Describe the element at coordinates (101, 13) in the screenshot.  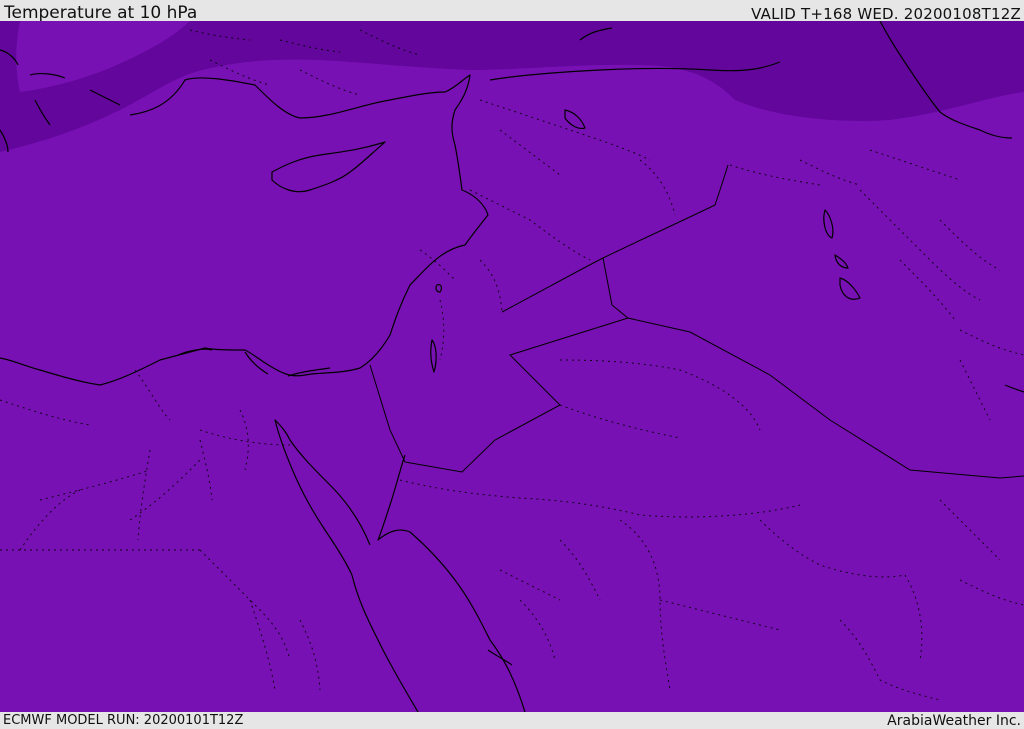
I see `map-title: Temperature at 10 hPa` at that location.